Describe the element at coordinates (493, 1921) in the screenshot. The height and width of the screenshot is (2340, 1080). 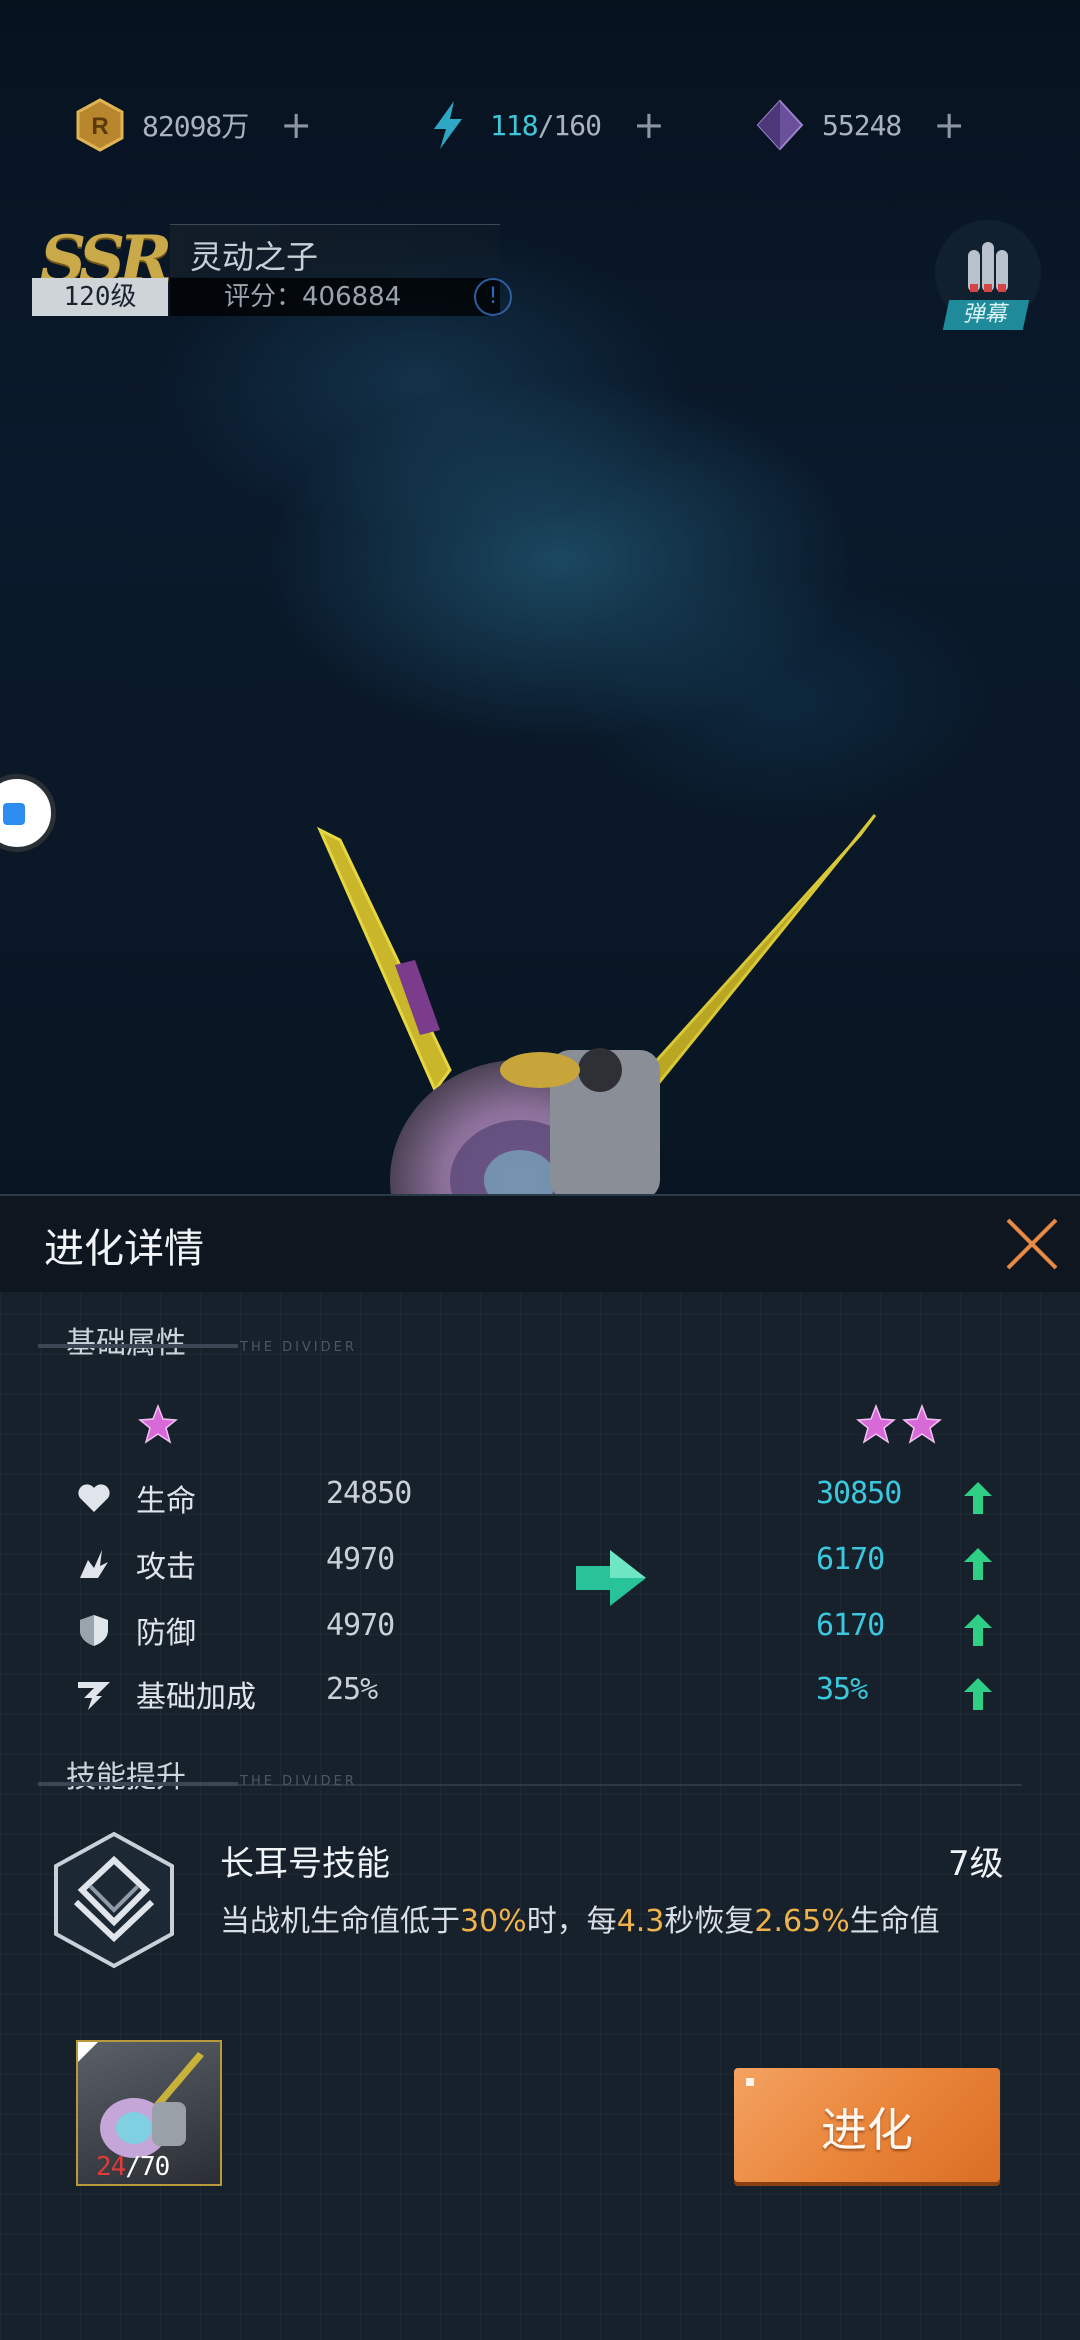
I see `skill-desc-highlight: 30%` at that location.